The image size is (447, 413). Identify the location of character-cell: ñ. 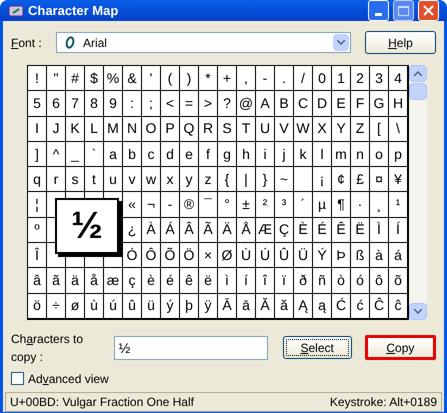
(322, 281).